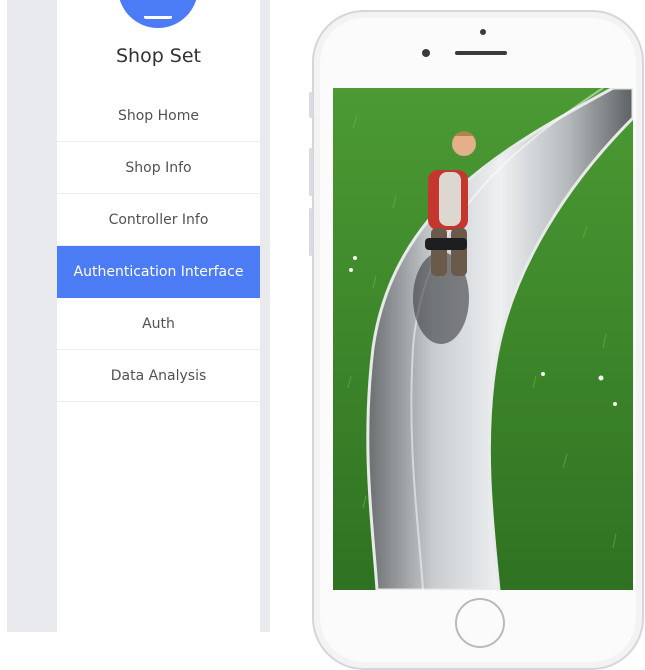 This screenshot has width=645, height=670. What do you see at coordinates (265, 316) in the screenshot?
I see `panel-divider` at bounding box center [265, 316].